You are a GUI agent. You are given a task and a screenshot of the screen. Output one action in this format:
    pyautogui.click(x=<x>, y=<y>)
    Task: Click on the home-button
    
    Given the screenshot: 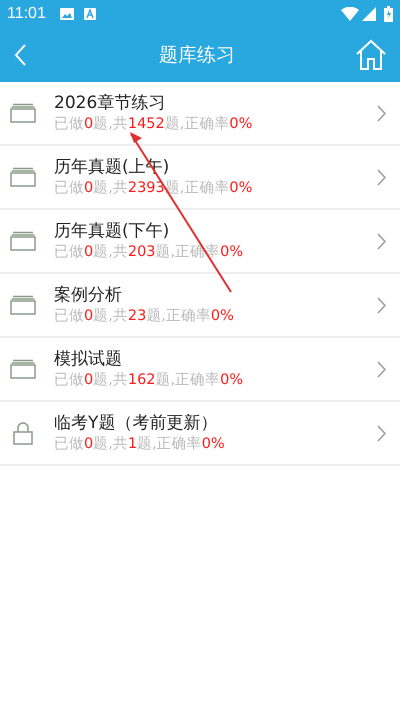 What is the action you would take?
    pyautogui.click(x=371, y=55)
    